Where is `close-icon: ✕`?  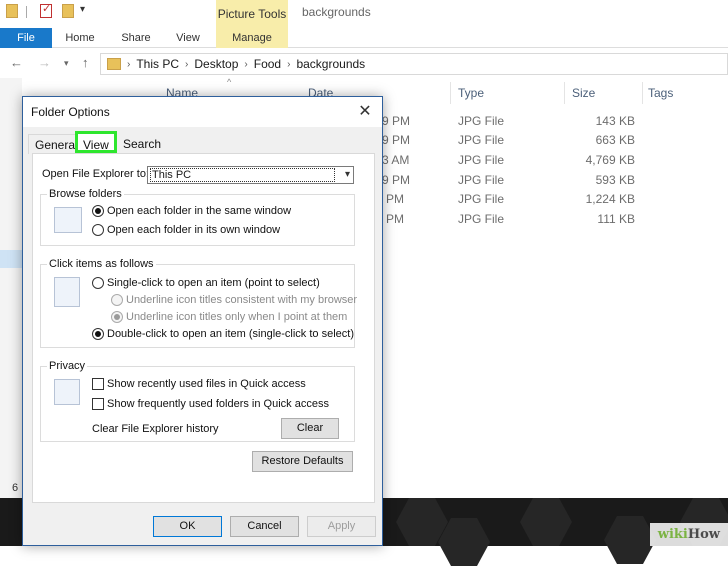
close-icon: ✕ is located at coordinates (365, 111).